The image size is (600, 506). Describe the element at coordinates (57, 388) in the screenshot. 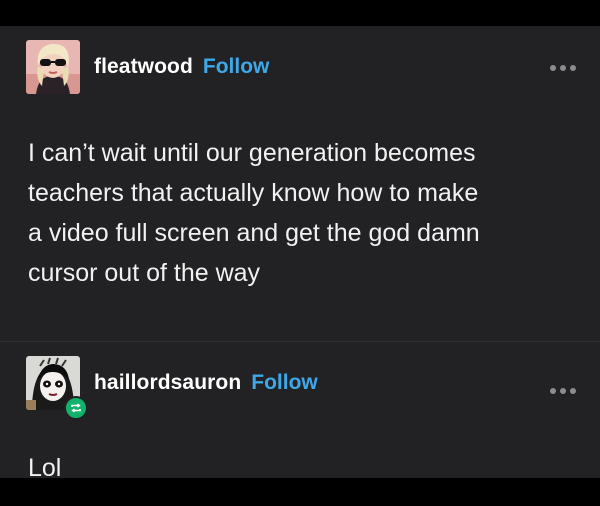

I see `avatar-container` at that location.